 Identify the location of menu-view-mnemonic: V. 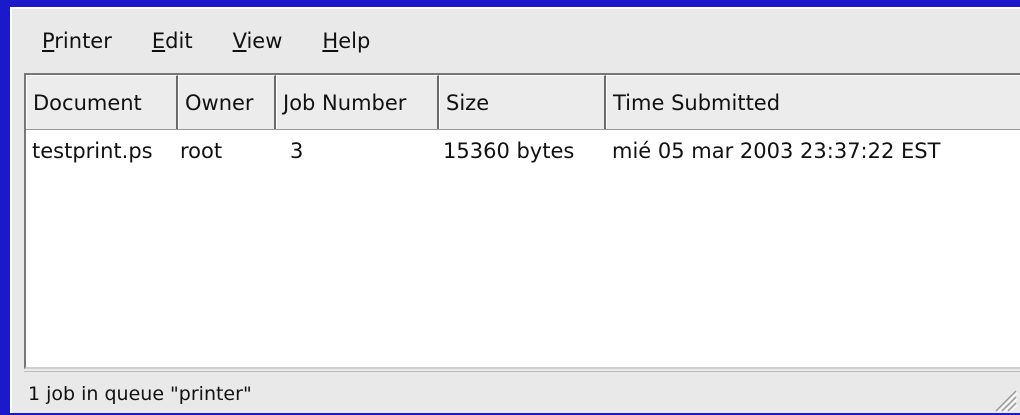
(239, 41).